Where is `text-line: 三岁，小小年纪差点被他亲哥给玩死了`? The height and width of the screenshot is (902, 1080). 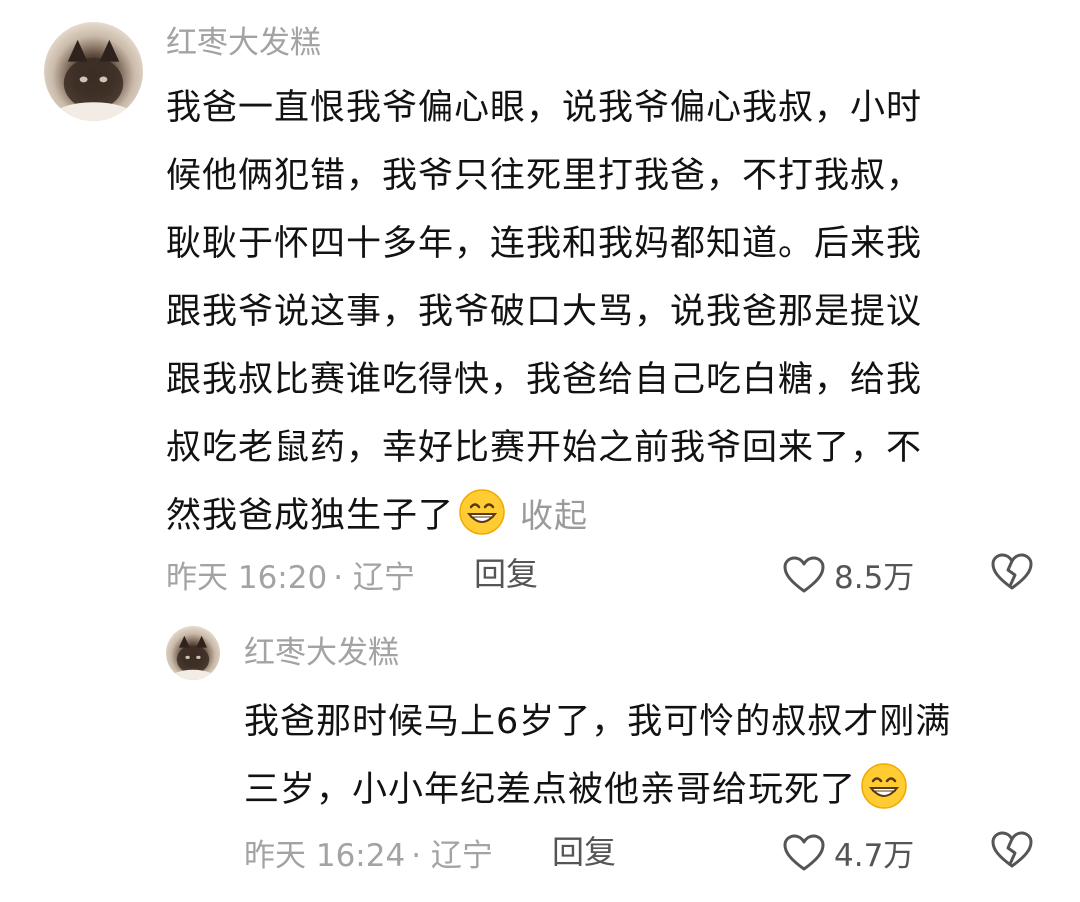
text-line: 三岁，小小年纪差点被他亲哥给玩死了 is located at coordinates (550, 790).